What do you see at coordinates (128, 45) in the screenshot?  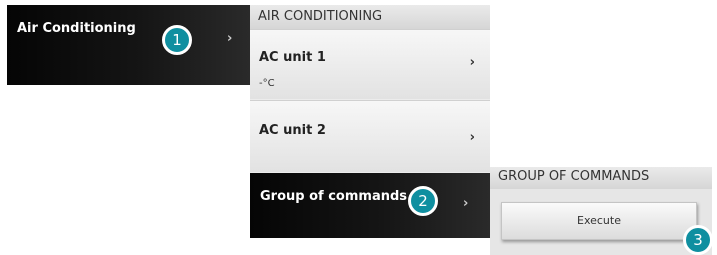 I see `menu-item-air-conditioning: Air Conditioning › 1` at bounding box center [128, 45].